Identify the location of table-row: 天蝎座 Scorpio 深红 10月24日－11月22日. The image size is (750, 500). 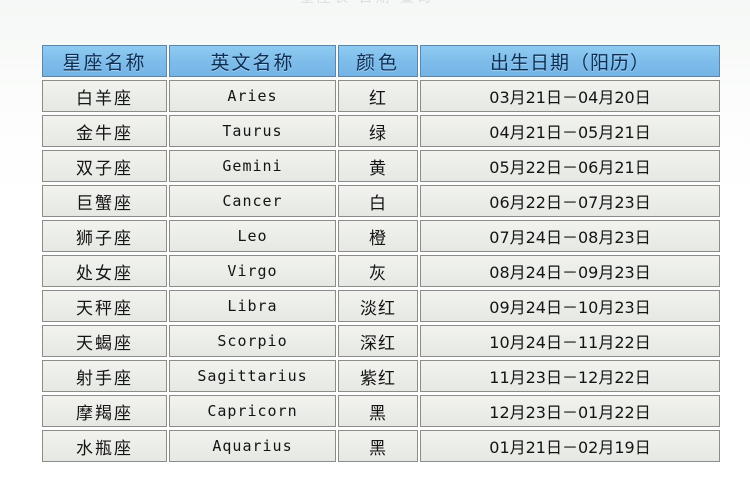
(381, 341).